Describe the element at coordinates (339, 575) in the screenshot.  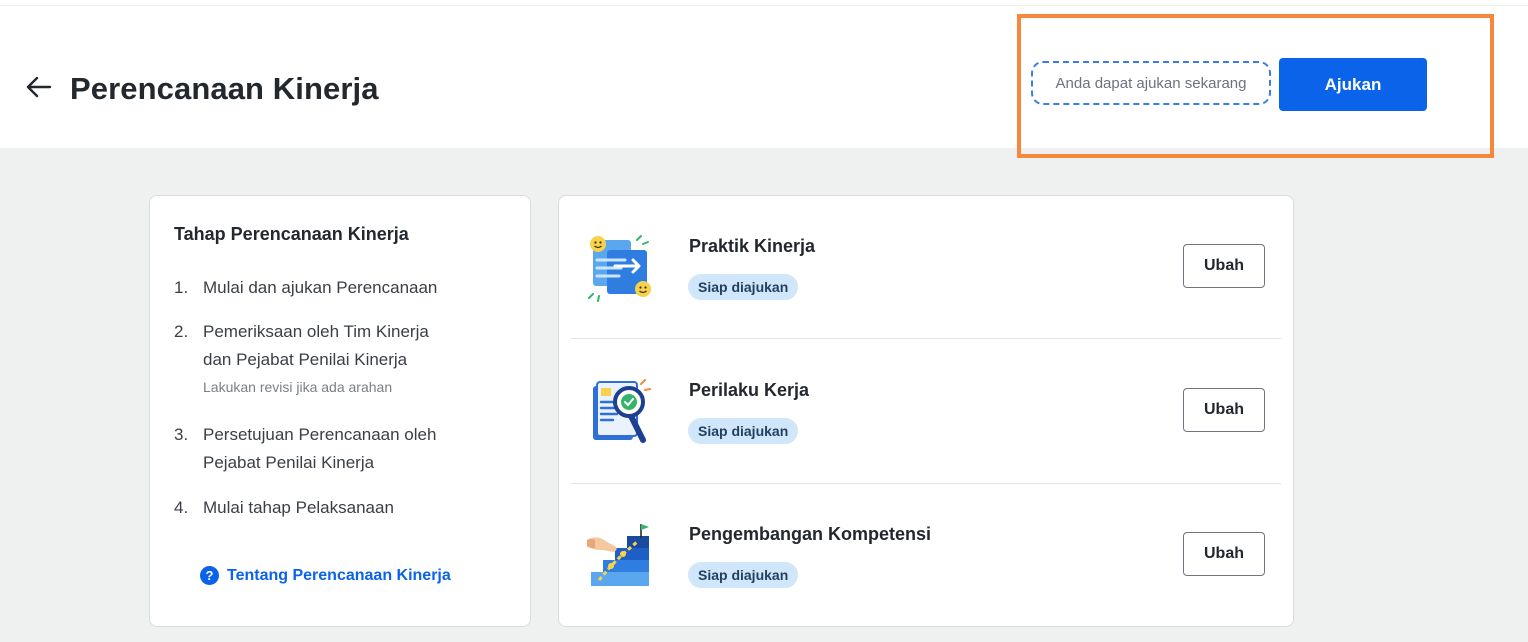
I see `about-link-label: Tentang Perencanaan Kinerja` at that location.